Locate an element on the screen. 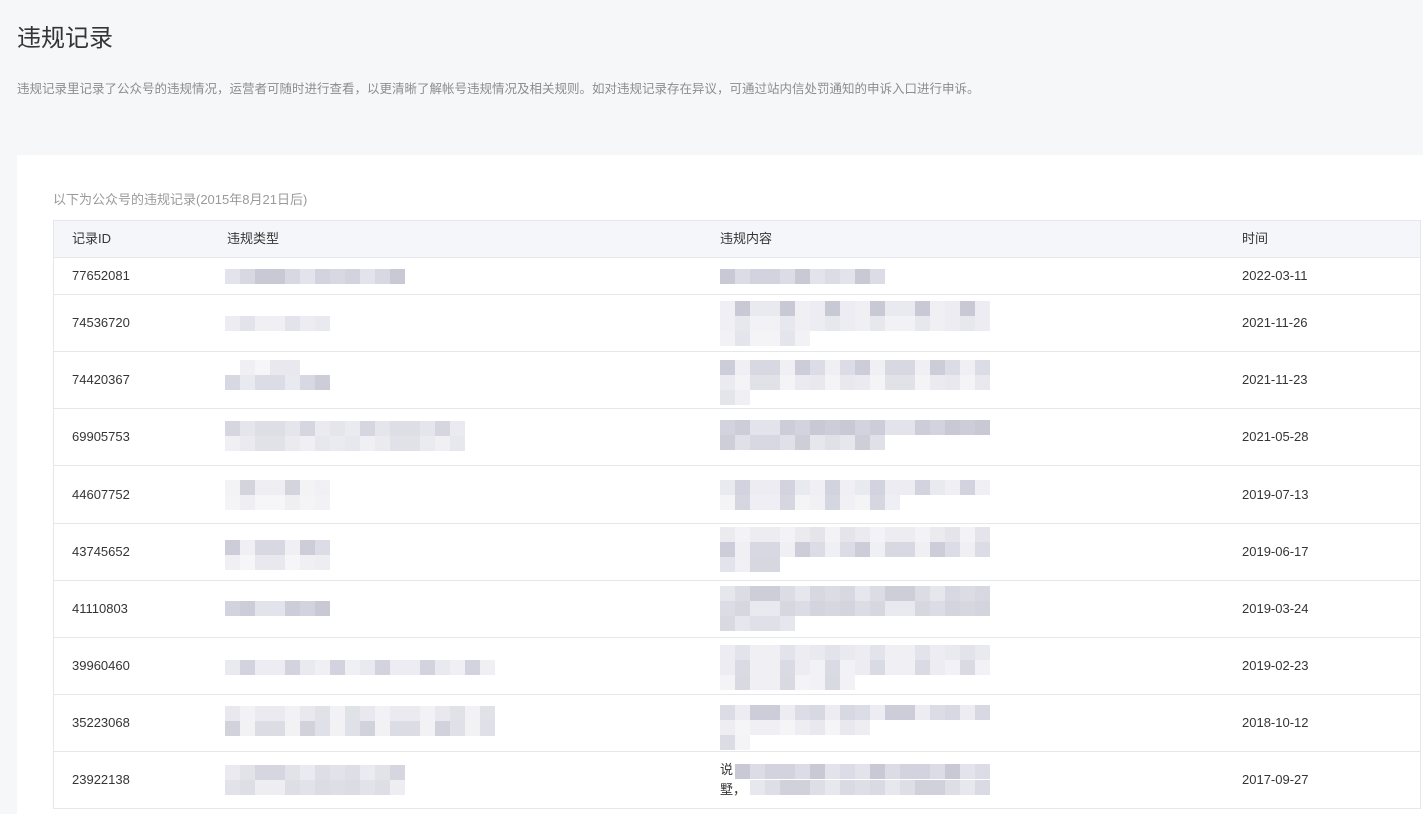 This screenshot has width=1423, height=814. record-time: 2019-07-13 is located at coordinates (1275, 494).